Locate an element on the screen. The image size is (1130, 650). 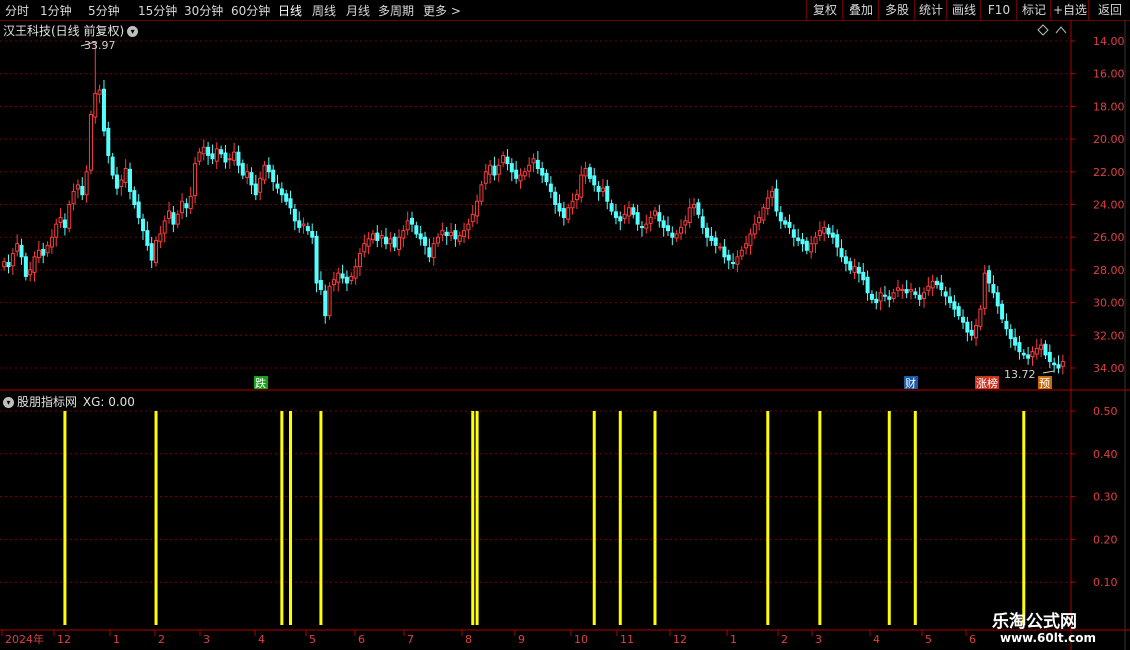
chevron-up-icon is located at coordinates (1061, 30).